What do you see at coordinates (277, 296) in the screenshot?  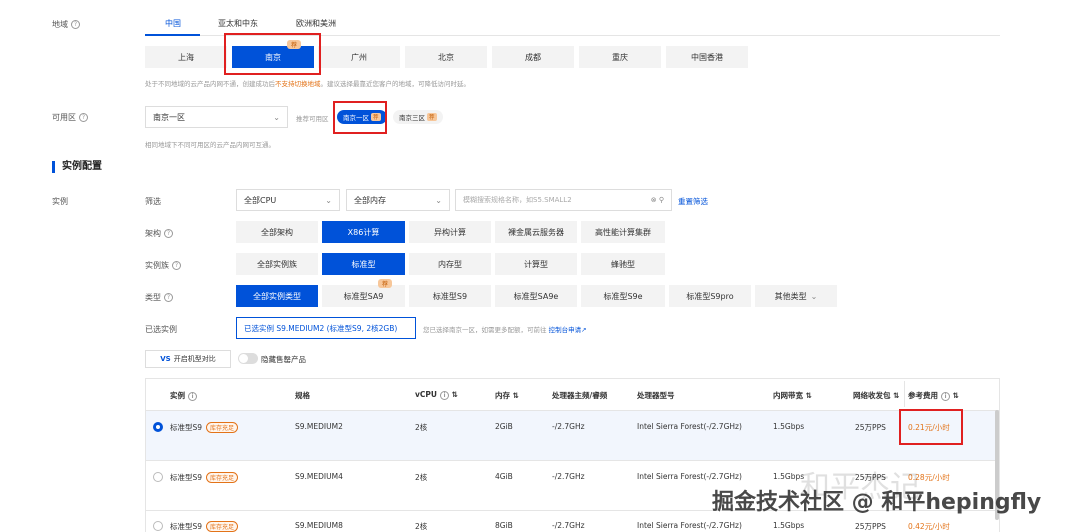 I see `type-all: 全部实例类型` at bounding box center [277, 296].